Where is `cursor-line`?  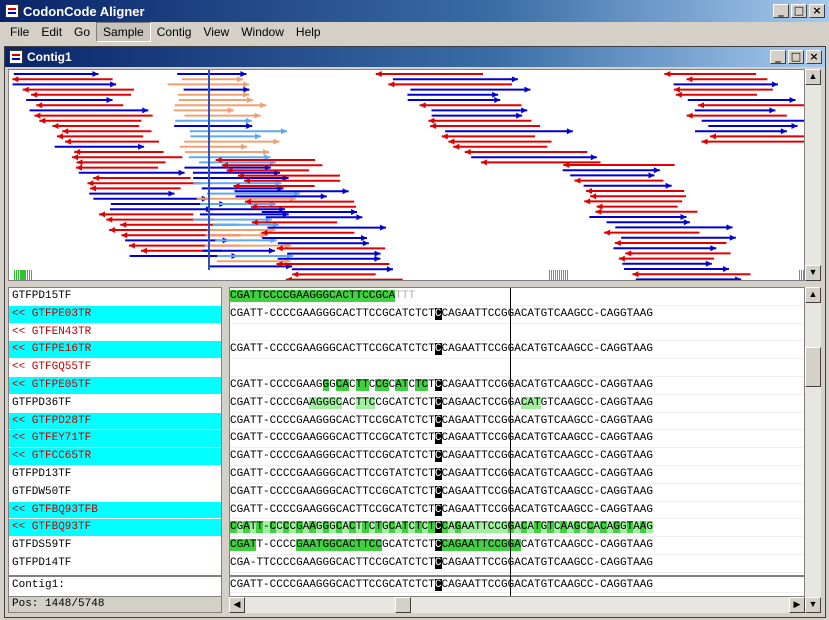 cursor-line is located at coordinates (510, 442).